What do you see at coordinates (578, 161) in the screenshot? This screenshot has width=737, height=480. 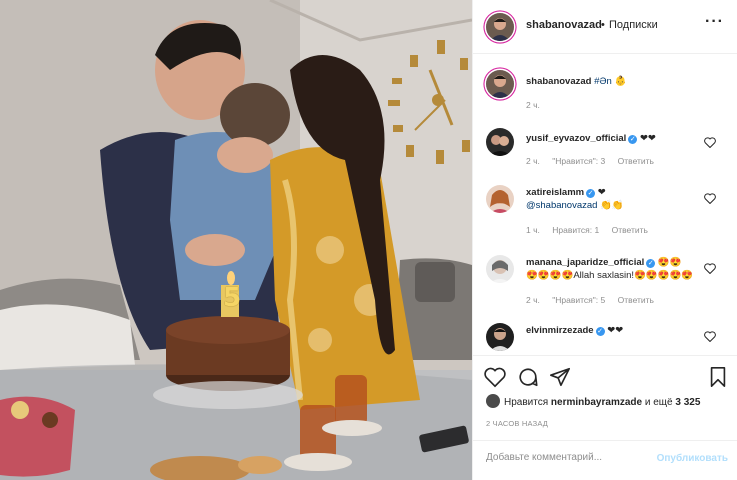 I see `comment-likes: "Нравится": 3` at bounding box center [578, 161].